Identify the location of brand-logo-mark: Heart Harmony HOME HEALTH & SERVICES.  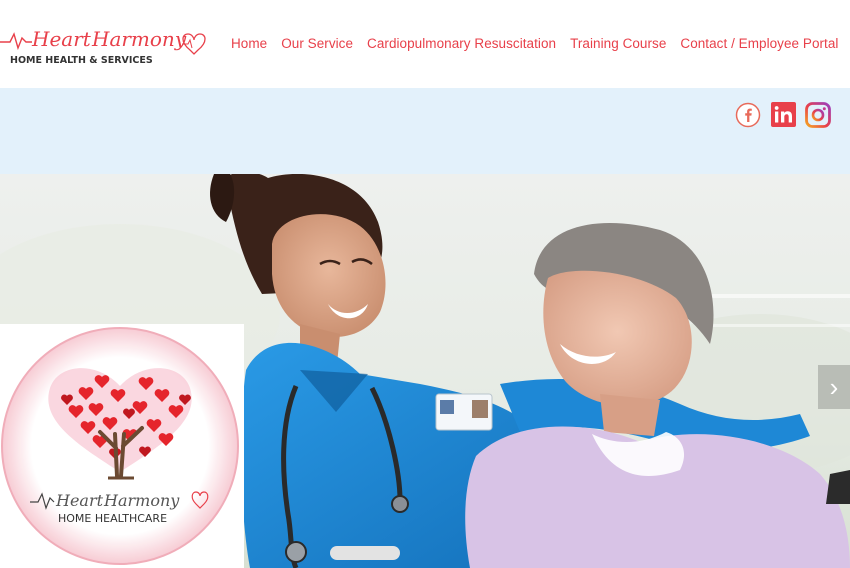
(103, 46).